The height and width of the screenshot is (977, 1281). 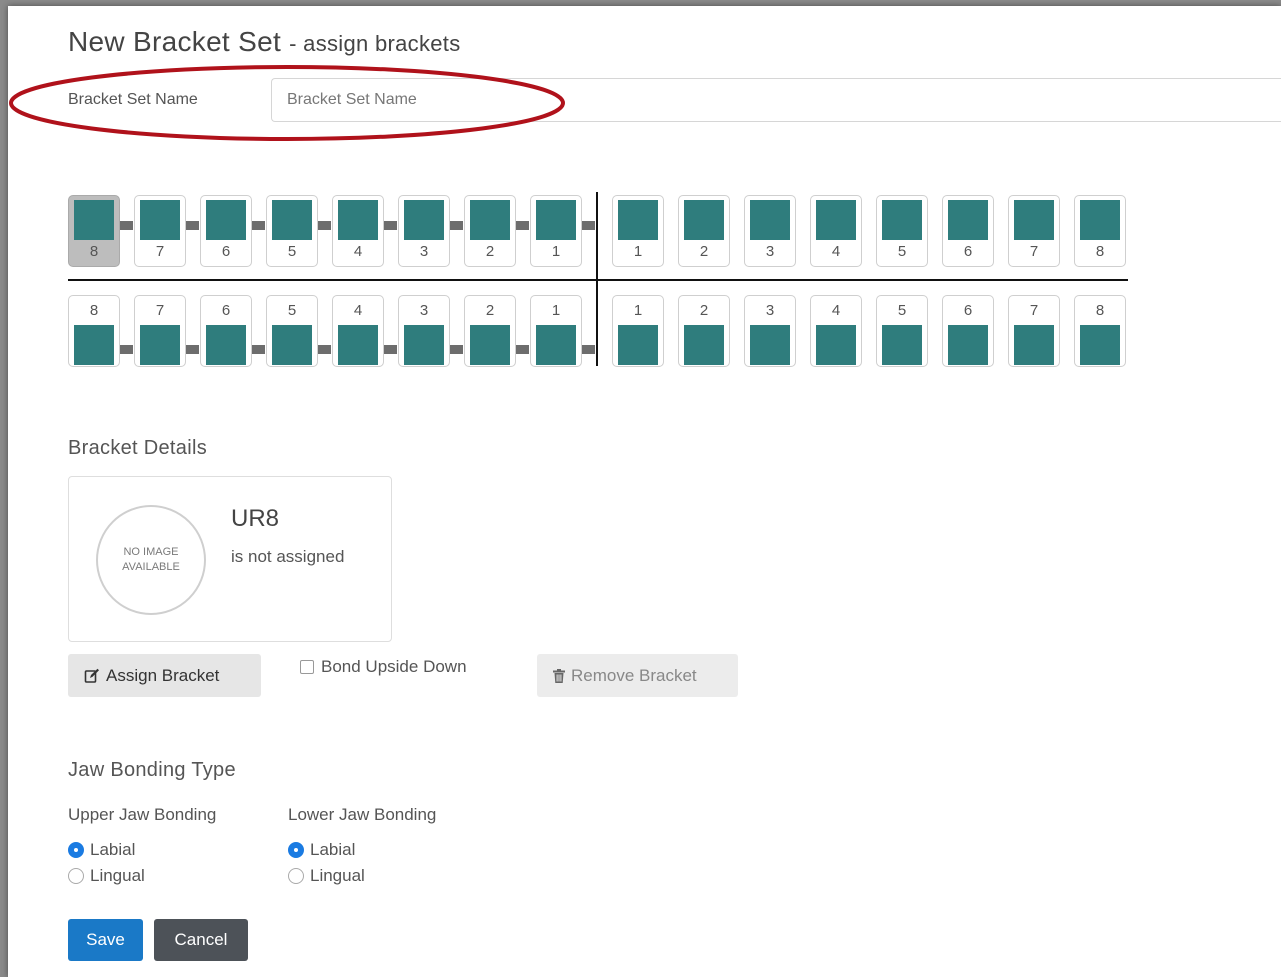 I want to click on bond-upside-down-checkbox: Bond Upside Down, so click(x=383, y=667).